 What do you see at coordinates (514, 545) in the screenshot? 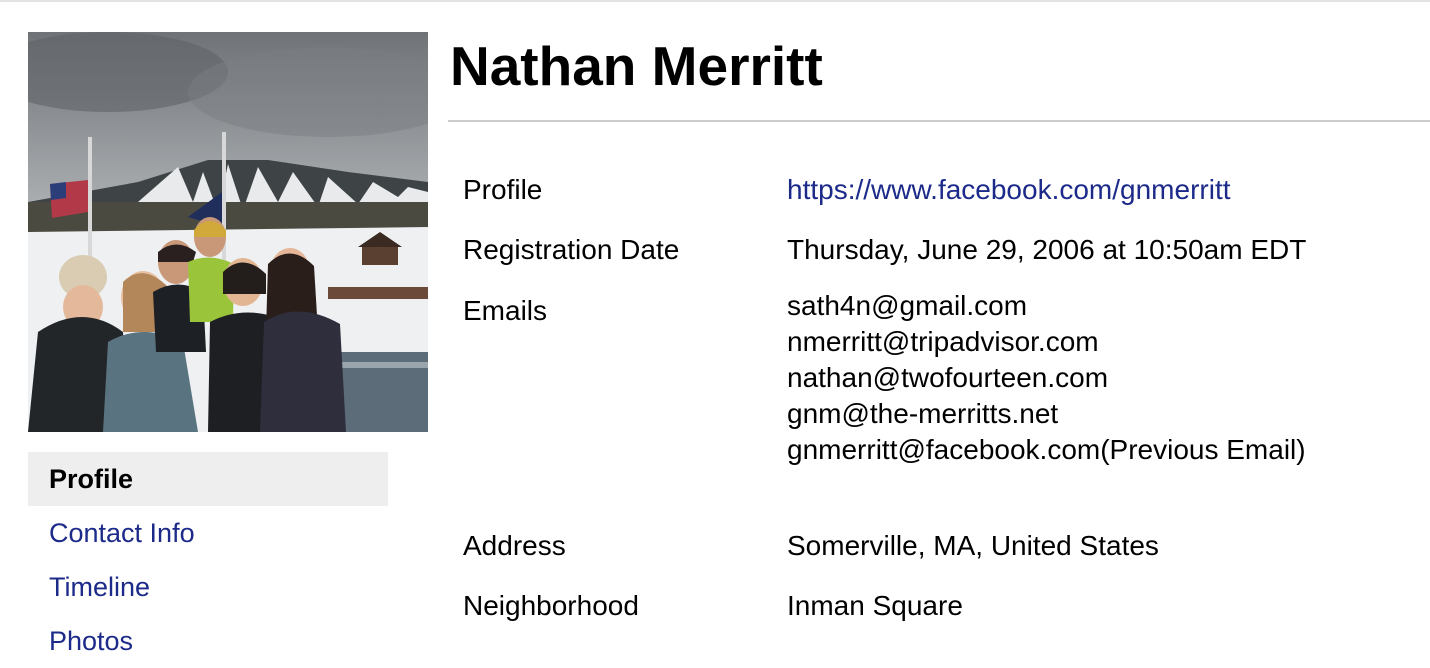
I see `address-label: Address` at bounding box center [514, 545].